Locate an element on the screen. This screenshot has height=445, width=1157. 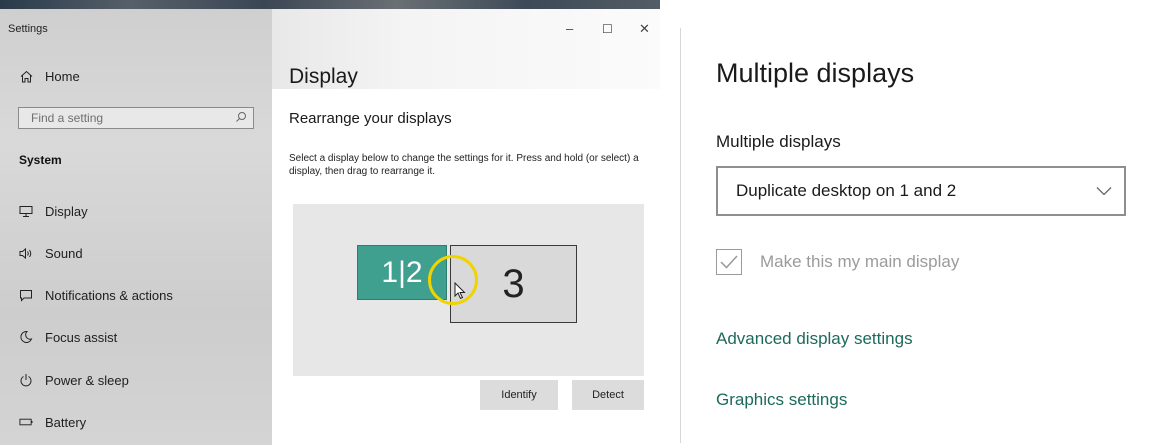
page-title: Display is located at coordinates (323, 76).